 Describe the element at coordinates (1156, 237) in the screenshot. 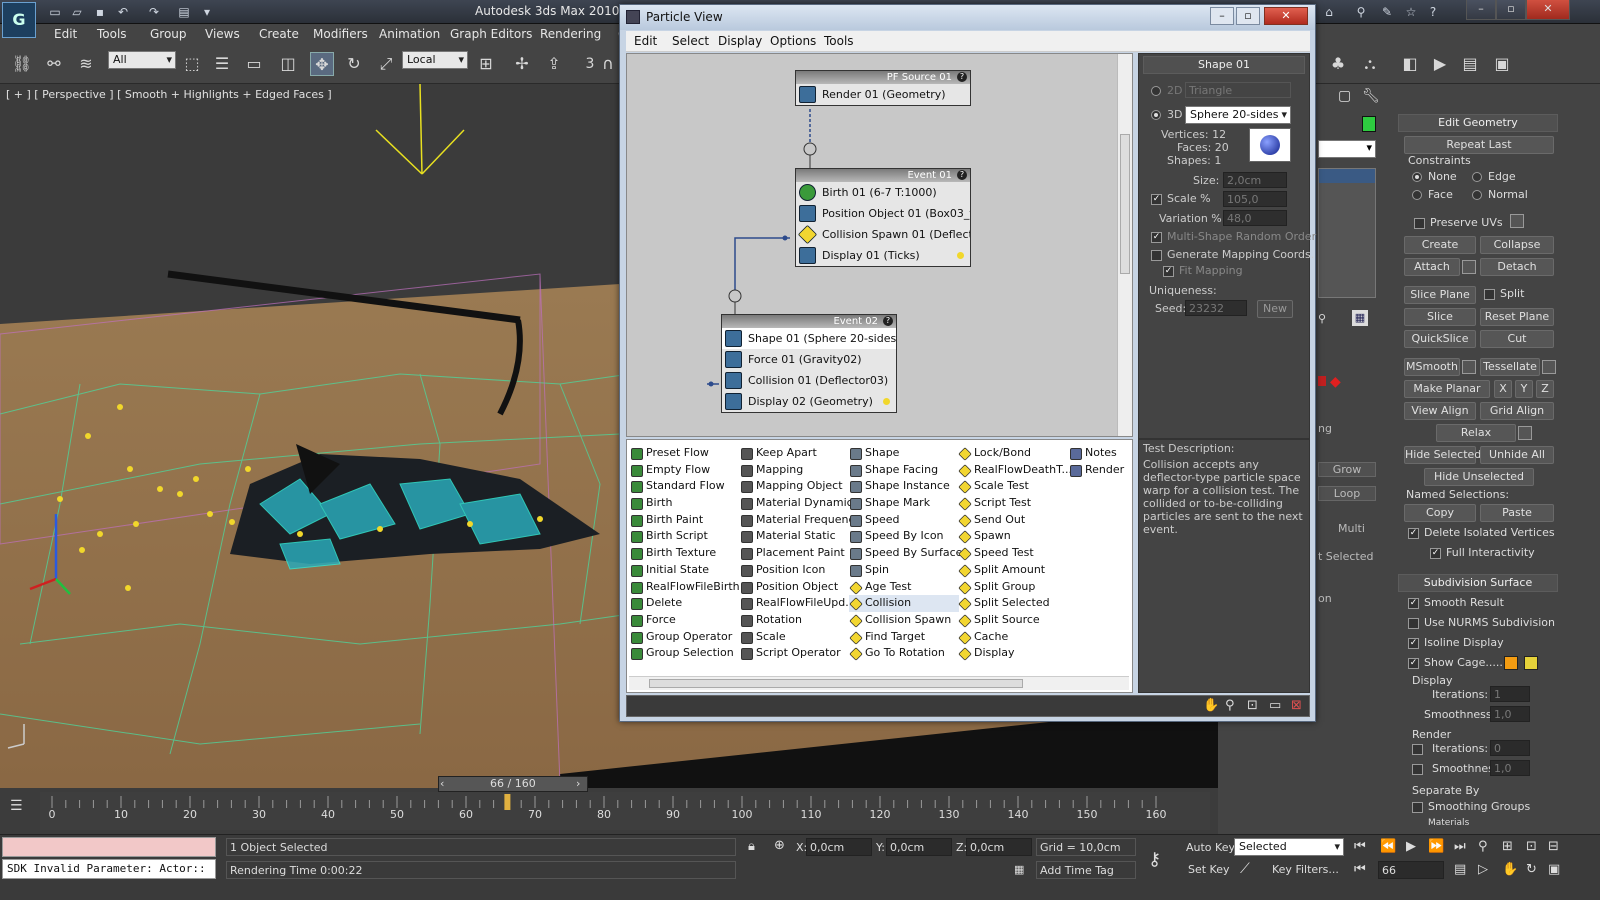

I see `multi-shape-checkbox: ✓` at that location.